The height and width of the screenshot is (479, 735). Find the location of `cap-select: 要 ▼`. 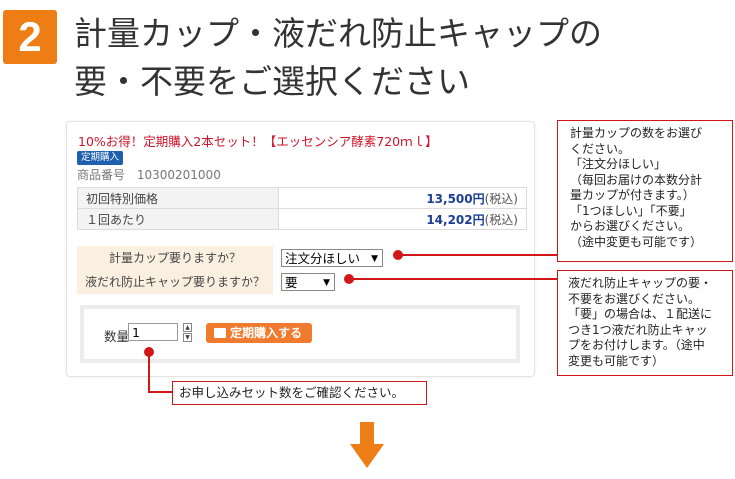

cap-select: 要 ▼ is located at coordinates (308, 282).